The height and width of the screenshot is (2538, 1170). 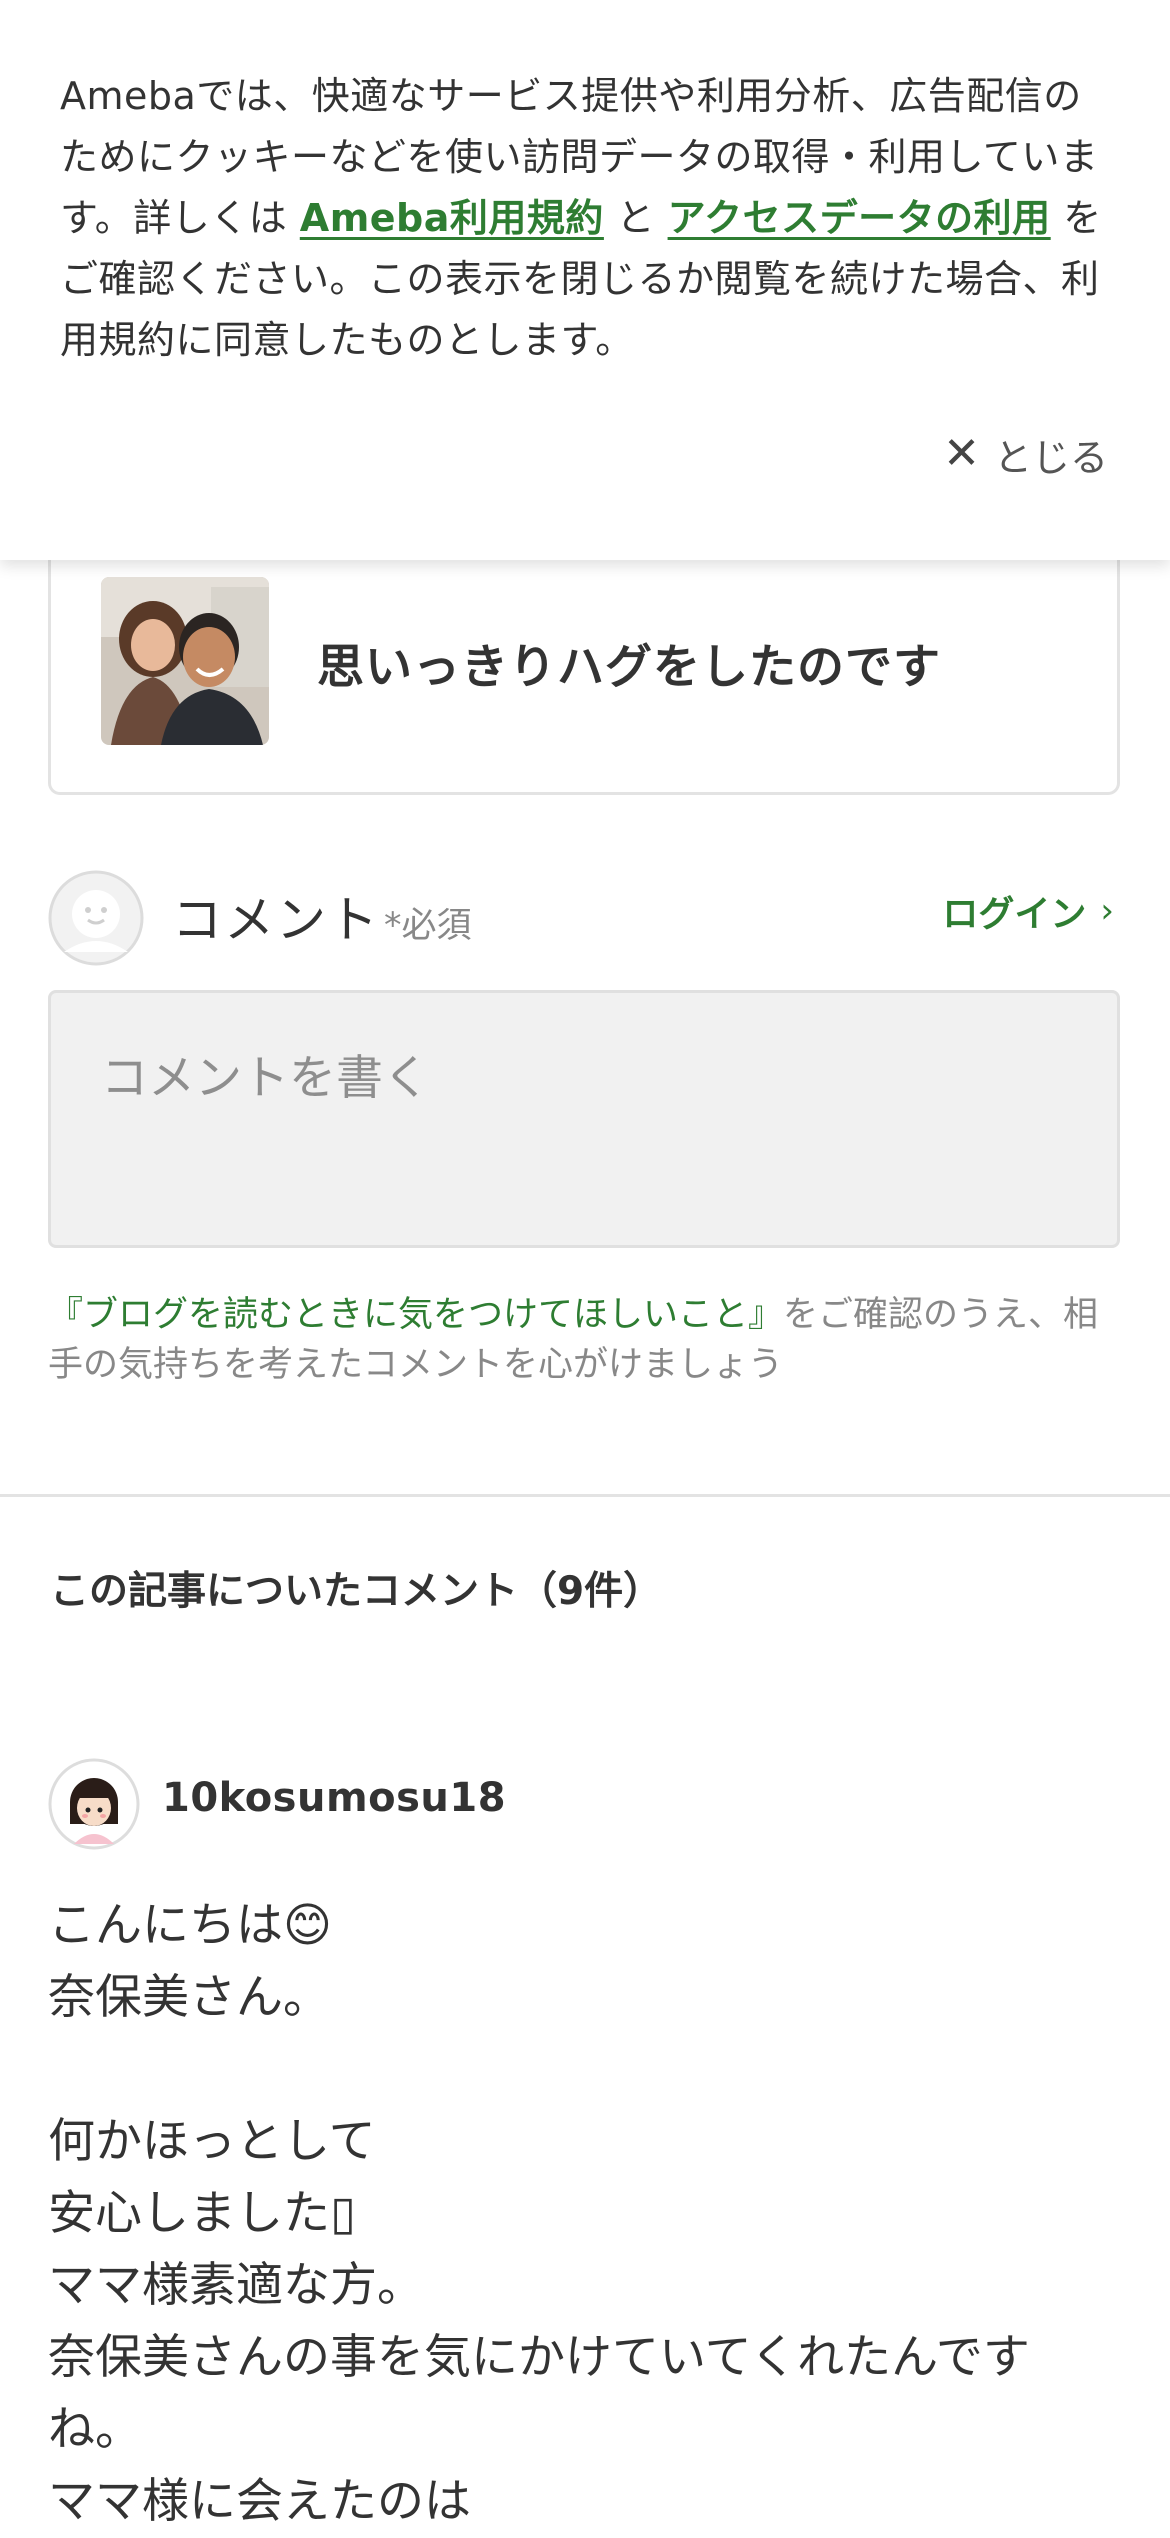 What do you see at coordinates (584, 1119) in the screenshot?
I see `comment-input` at bounding box center [584, 1119].